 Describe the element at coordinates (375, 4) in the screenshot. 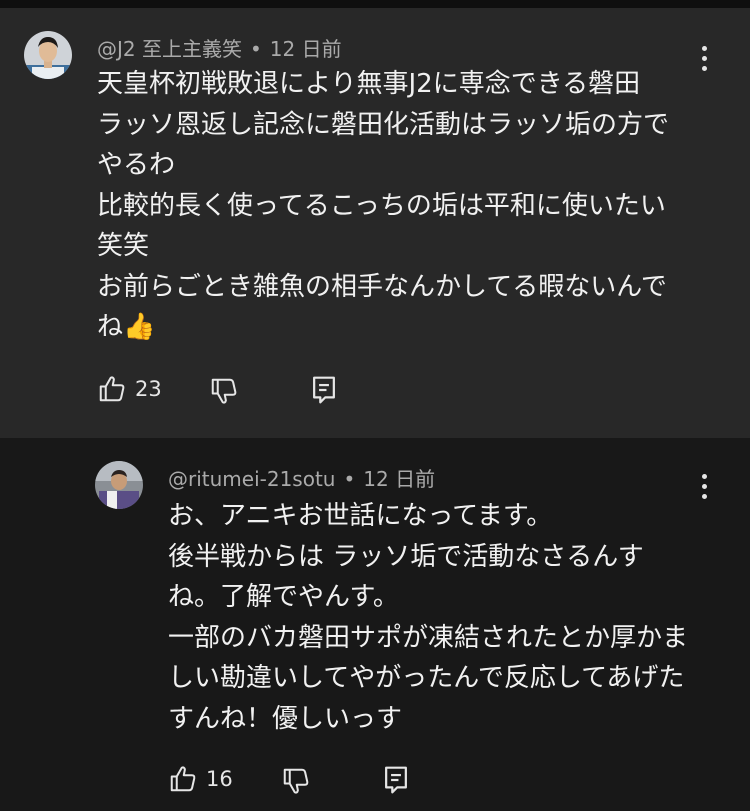

I see `top-divider` at that location.